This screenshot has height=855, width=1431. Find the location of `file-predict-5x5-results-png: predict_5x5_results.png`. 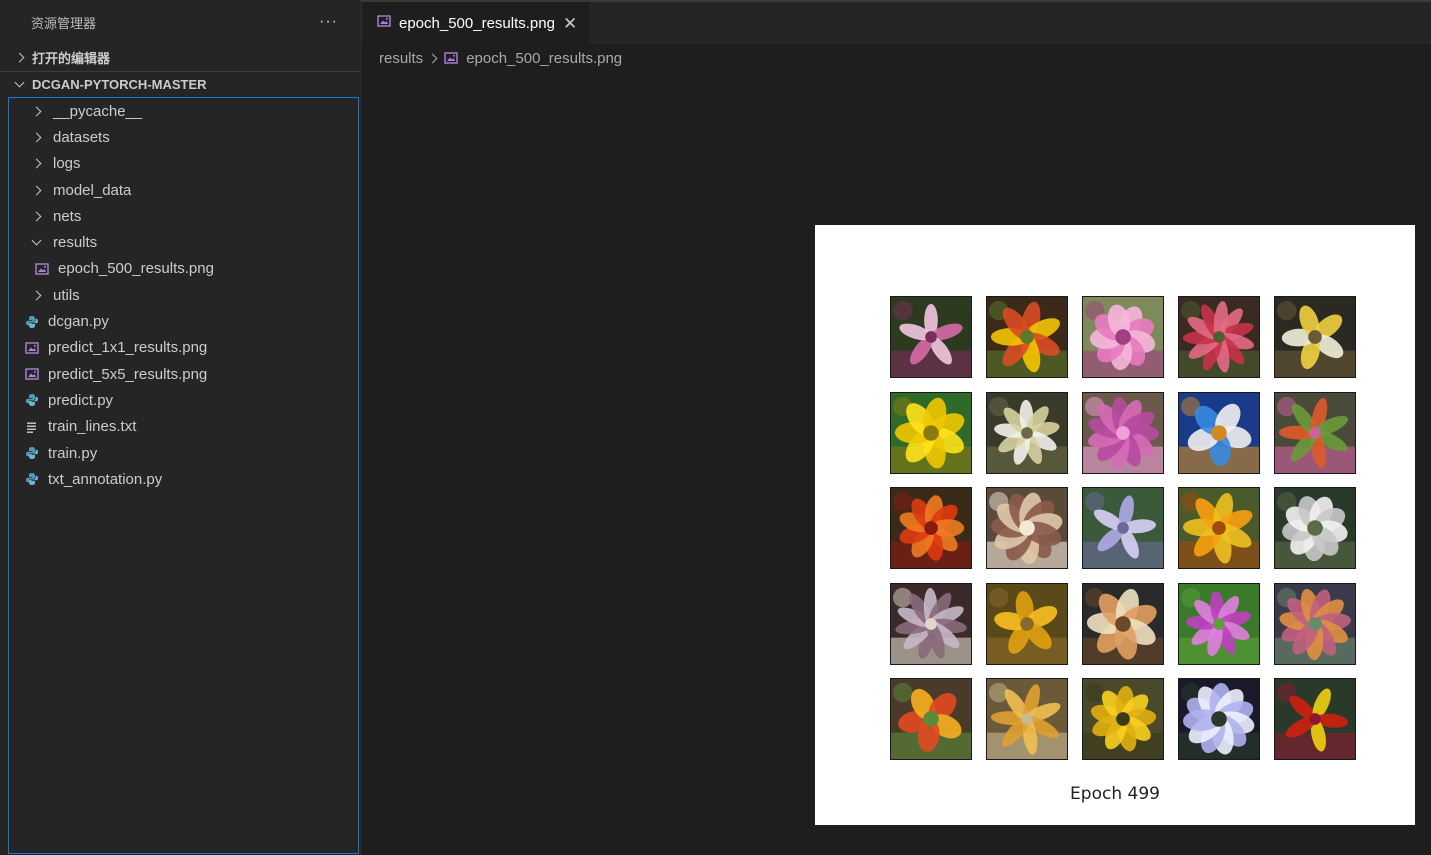

file-predict-5x5-results-png: predict_5x5_results.png is located at coordinates (183, 374).